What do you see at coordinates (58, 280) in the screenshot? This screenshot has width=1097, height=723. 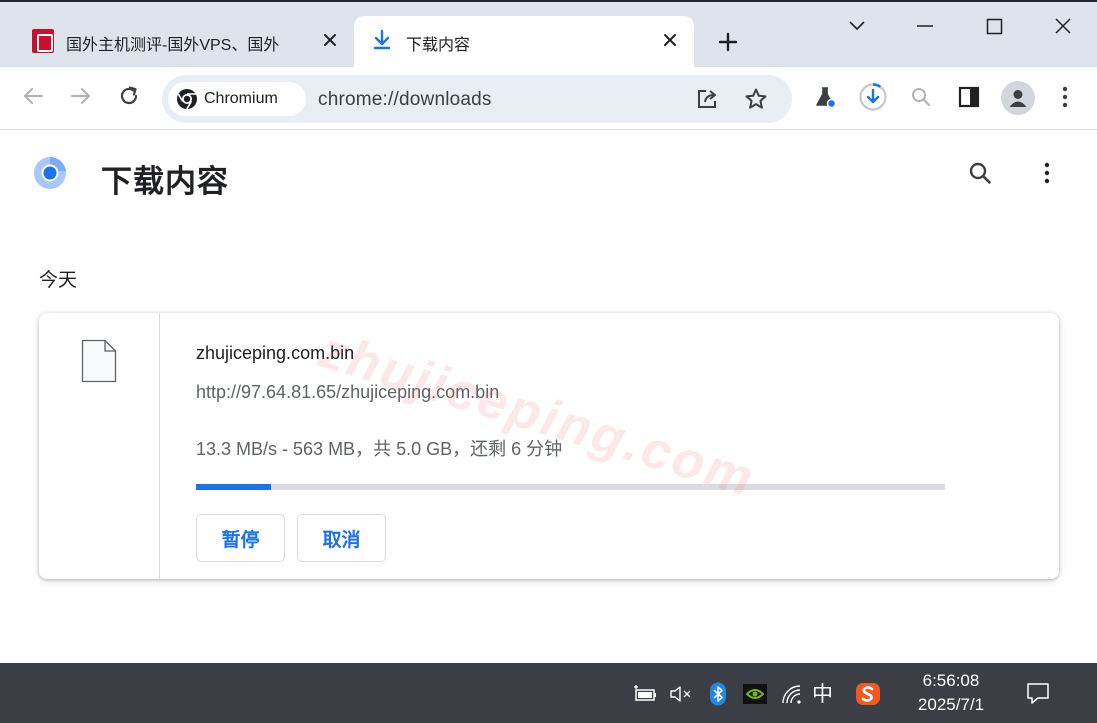 I see `section-date-header: 今天` at bounding box center [58, 280].